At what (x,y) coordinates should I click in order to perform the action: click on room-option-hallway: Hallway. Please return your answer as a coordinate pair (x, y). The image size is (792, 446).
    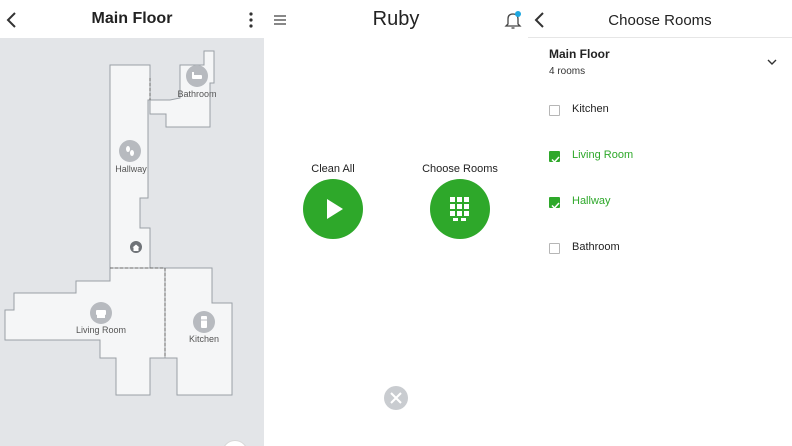
    Looking at the image, I should click on (660, 204).